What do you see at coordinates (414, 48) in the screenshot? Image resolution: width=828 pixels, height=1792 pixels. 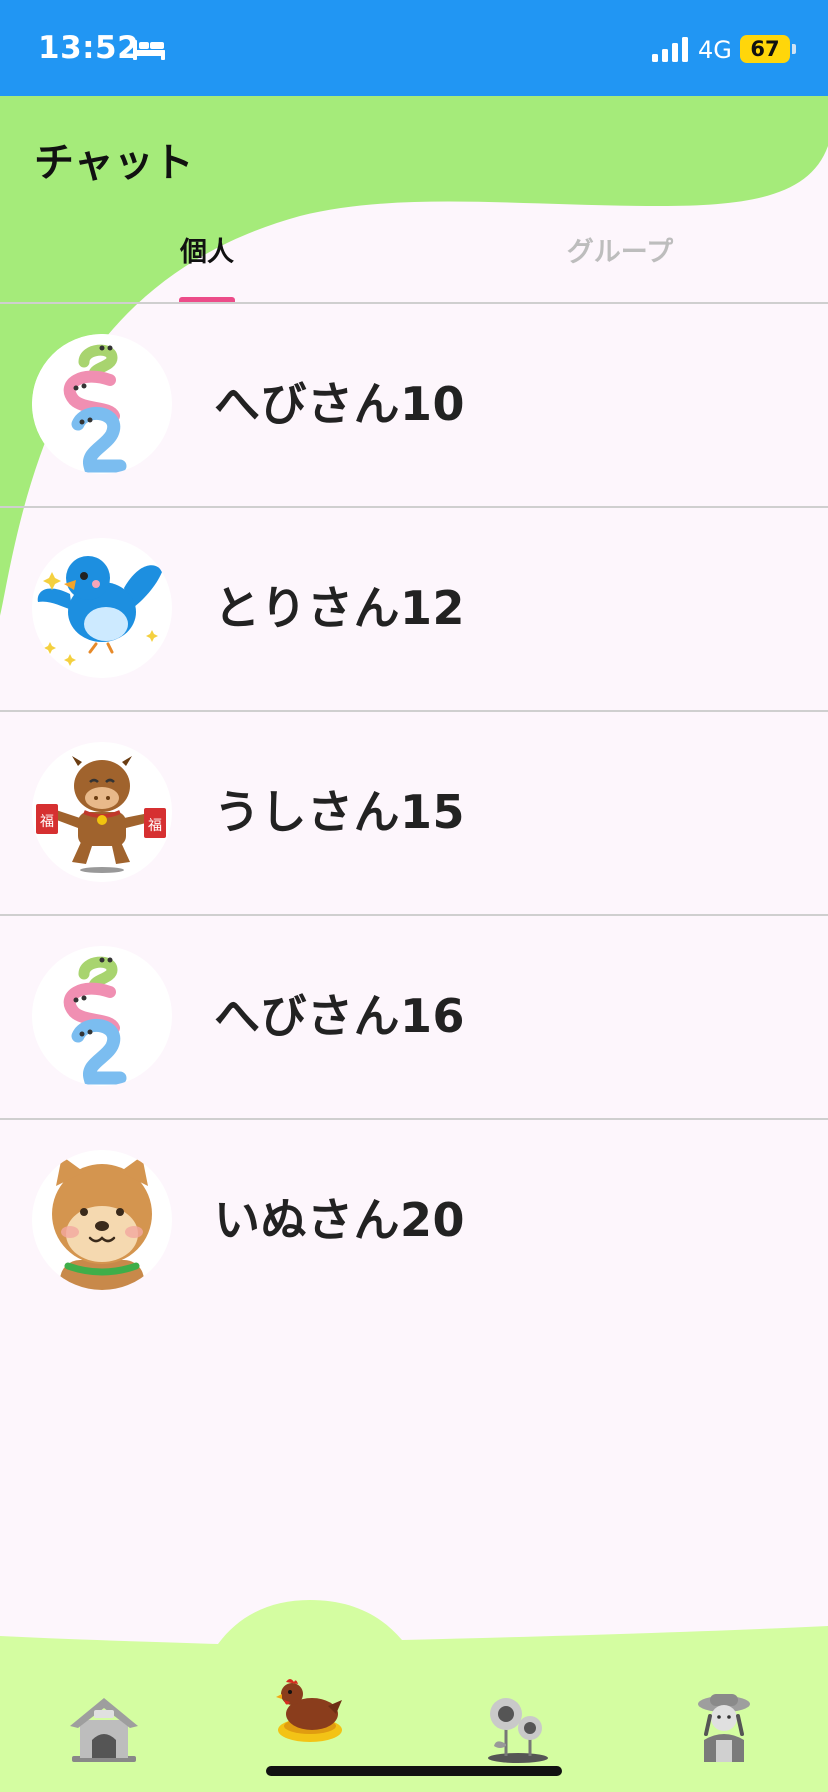 I see `status-bar: 13:52 4G 67` at bounding box center [414, 48].